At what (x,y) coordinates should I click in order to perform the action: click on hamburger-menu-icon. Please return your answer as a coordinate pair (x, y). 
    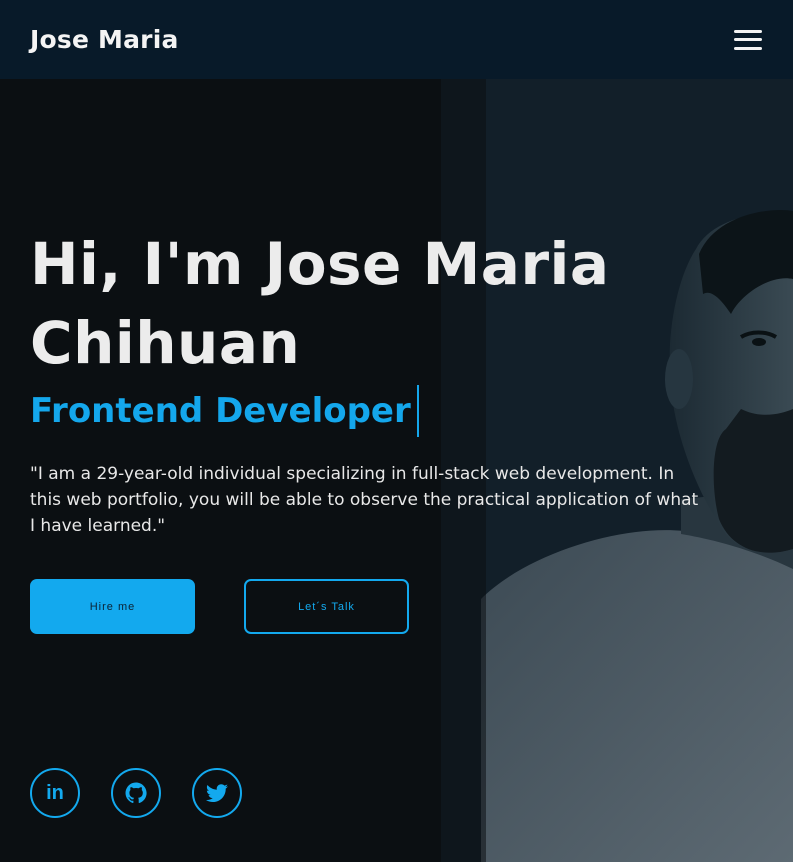
    Looking at the image, I should click on (748, 40).